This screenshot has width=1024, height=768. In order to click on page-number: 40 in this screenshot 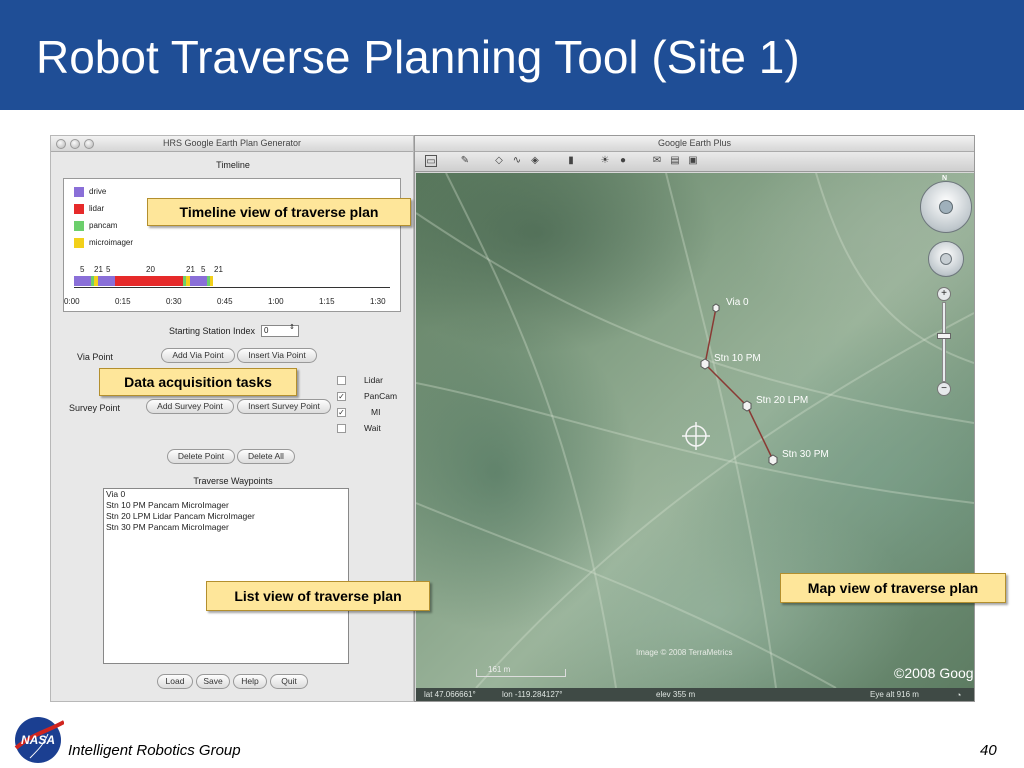, I will do `click(988, 750)`.